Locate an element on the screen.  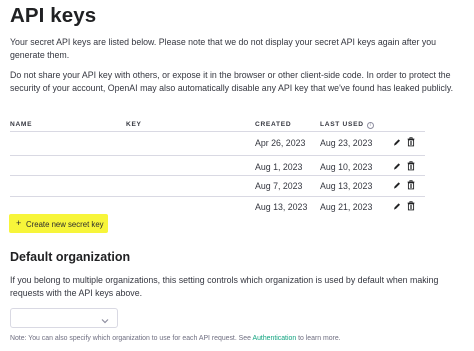
column-header-last-used: LAST USED i is located at coordinates (347, 125).